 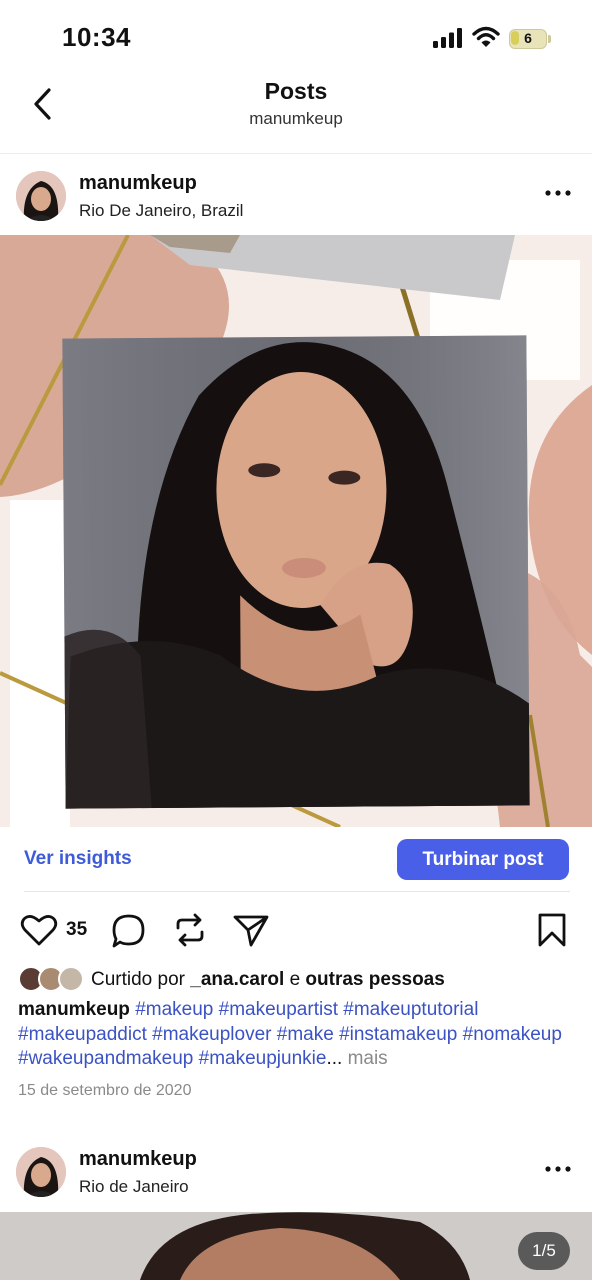 I want to click on heart-icon, so click(x=39, y=930).